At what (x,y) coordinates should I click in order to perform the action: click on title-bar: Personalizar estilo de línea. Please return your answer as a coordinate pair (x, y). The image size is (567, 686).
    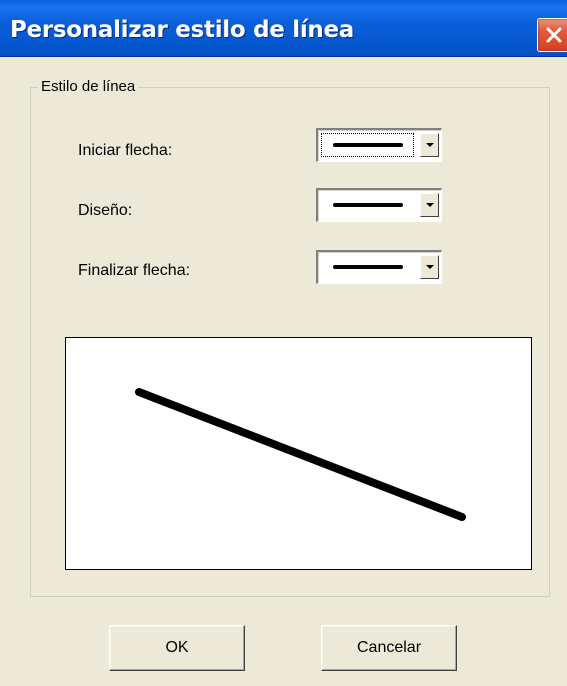
    Looking at the image, I should click on (283, 28).